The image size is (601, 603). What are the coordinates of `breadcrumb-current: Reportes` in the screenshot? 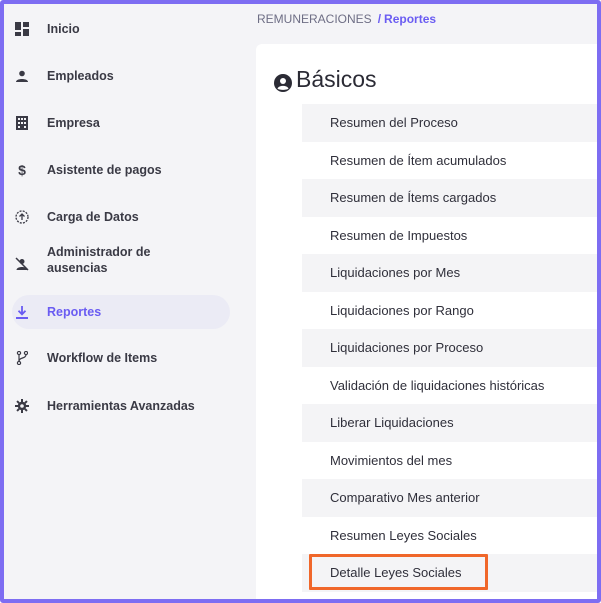 It's located at (410, 19).